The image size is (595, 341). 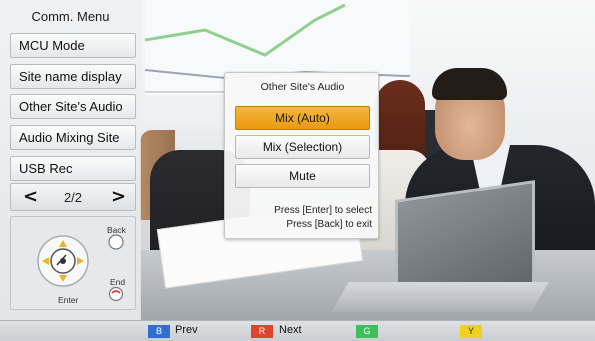 I want to click on hint-exit: Press [Back] to exit, so click(x=329, y=224).